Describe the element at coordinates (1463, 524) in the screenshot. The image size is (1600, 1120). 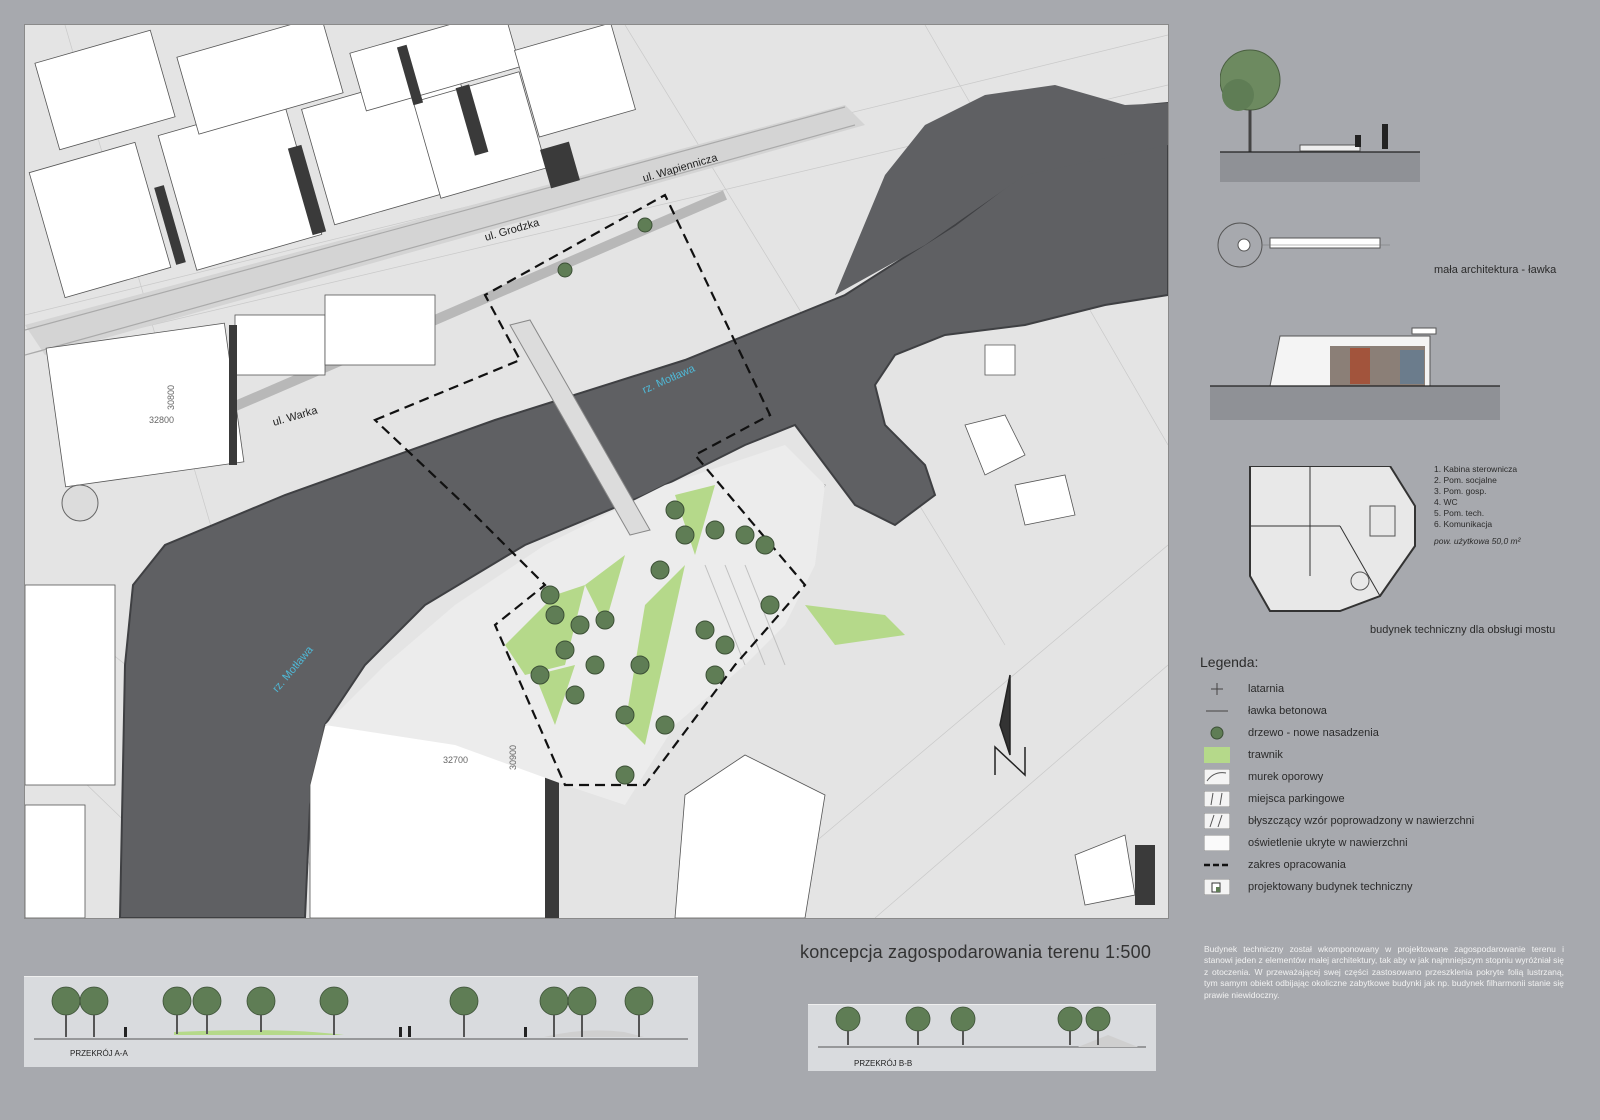
I see `room-item: 6. Komunikacja` at that location.